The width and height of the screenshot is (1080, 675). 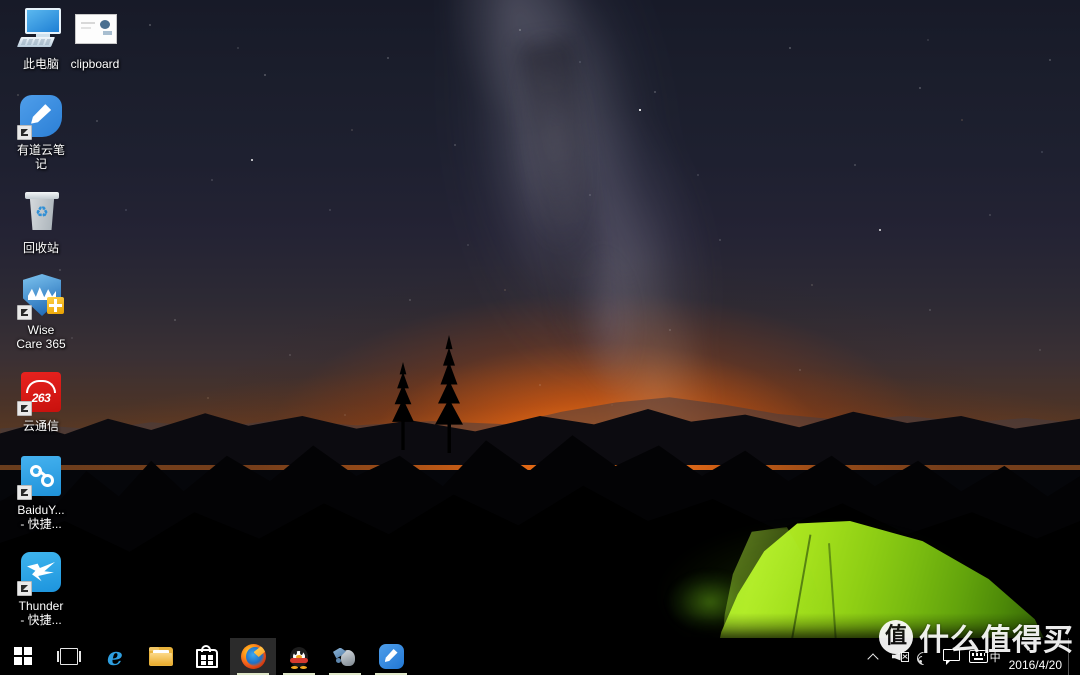 I want to click on taskbar-item-thunder, so click(x=345, y=656).